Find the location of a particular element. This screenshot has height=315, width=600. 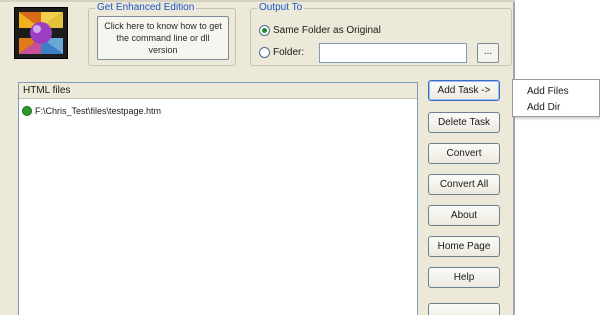

same-folder-label: Same Folder as Original is located at coordinates (327, 30).